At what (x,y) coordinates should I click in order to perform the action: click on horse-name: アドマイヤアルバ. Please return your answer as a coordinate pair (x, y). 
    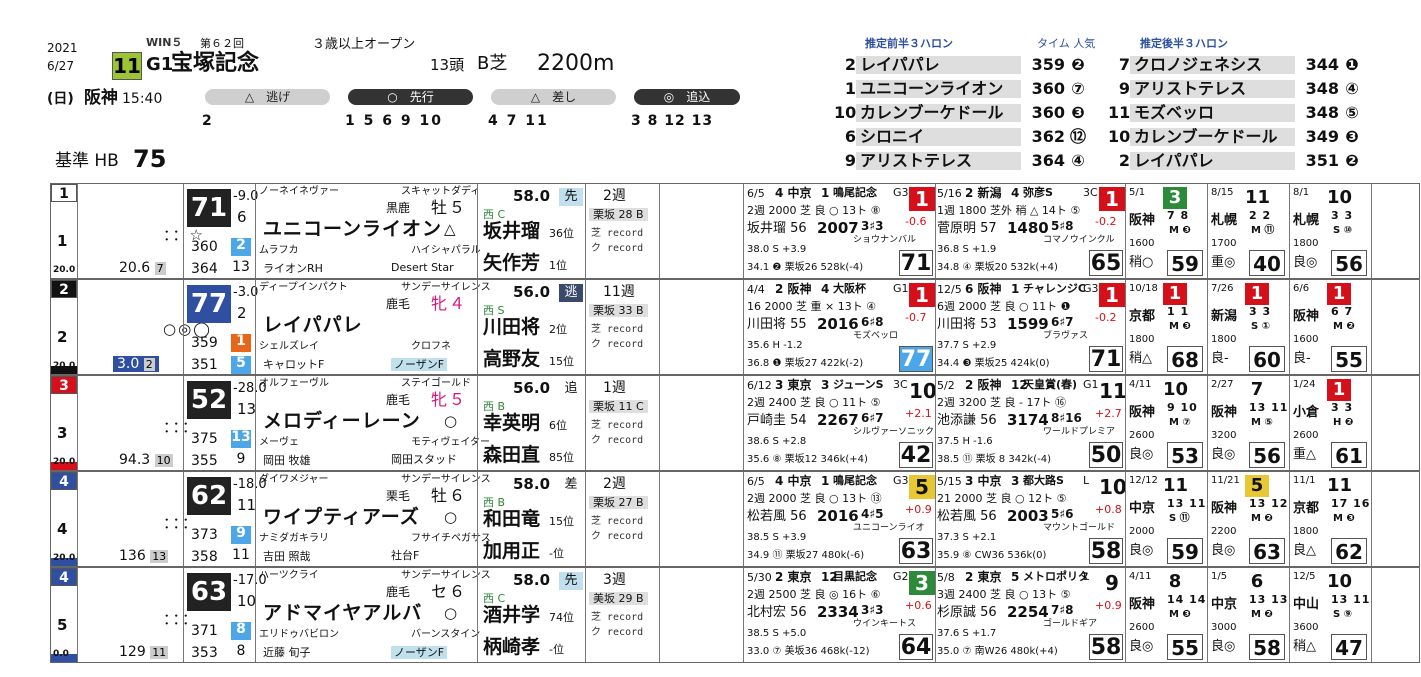
    Looking at the image, I should click on (342, 613).